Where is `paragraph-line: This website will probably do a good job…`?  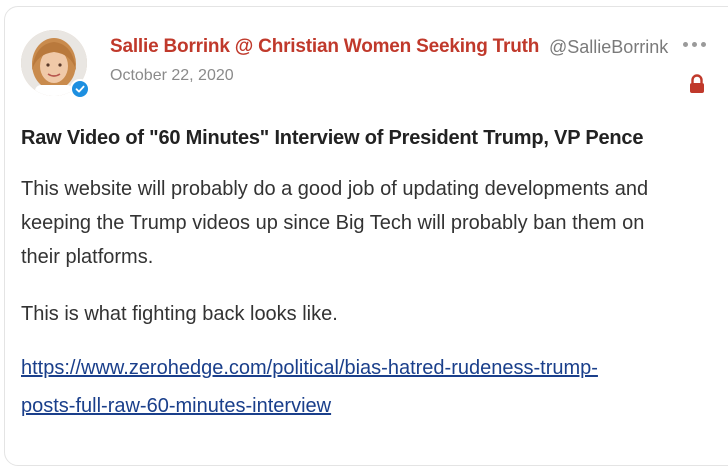
paragraph-line: This website will probably do a good job… is located at coordinates (335, 189).